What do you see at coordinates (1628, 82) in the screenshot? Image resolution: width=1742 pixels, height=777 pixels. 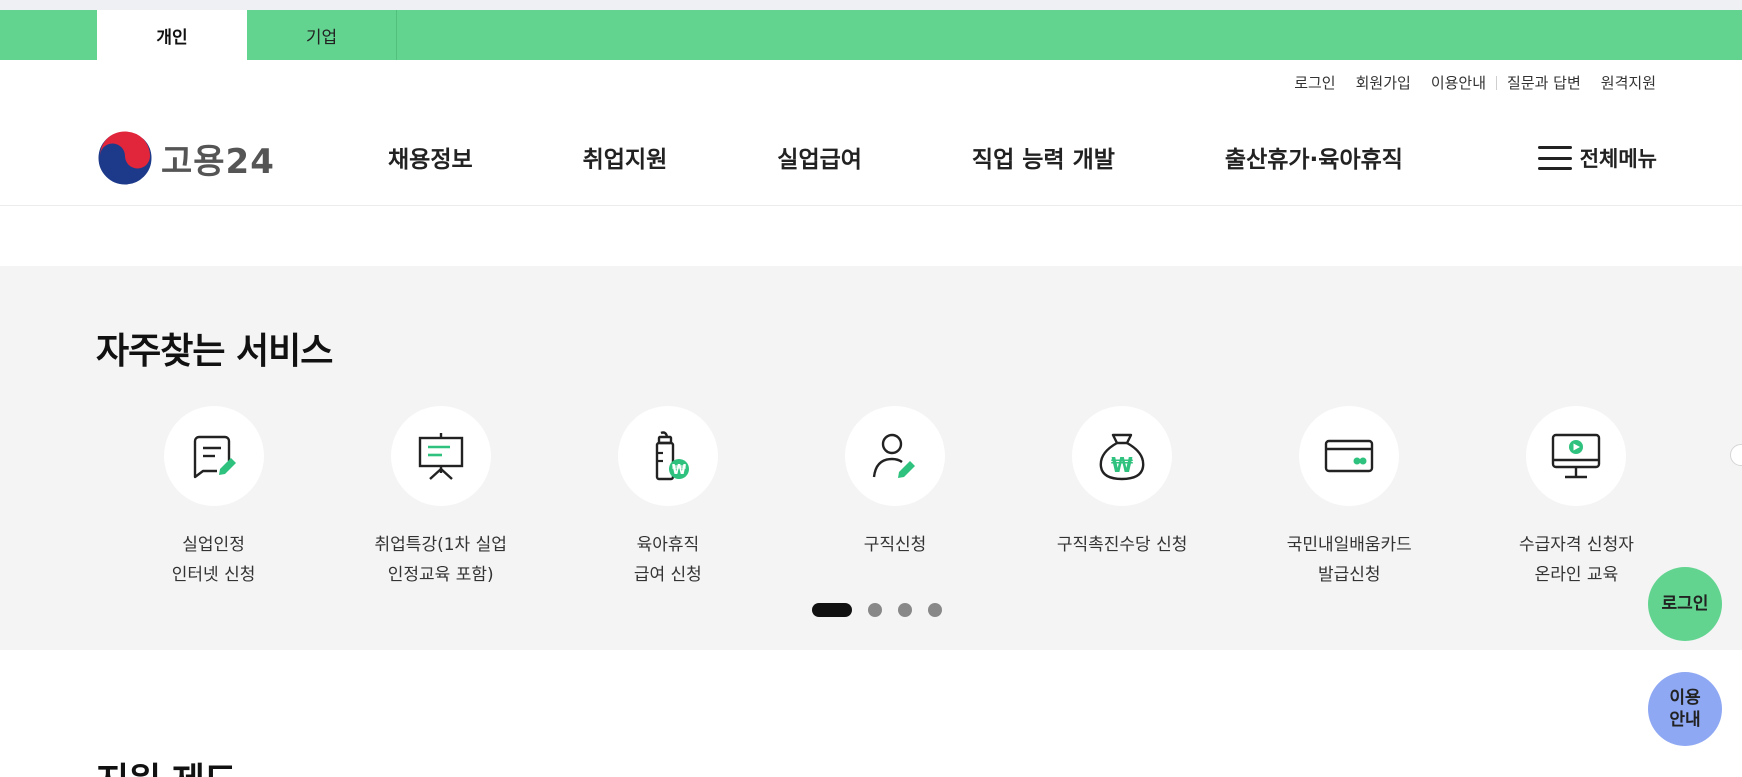 I see `remote-support-link: 원격지원` at bounding box center [1628, 82].